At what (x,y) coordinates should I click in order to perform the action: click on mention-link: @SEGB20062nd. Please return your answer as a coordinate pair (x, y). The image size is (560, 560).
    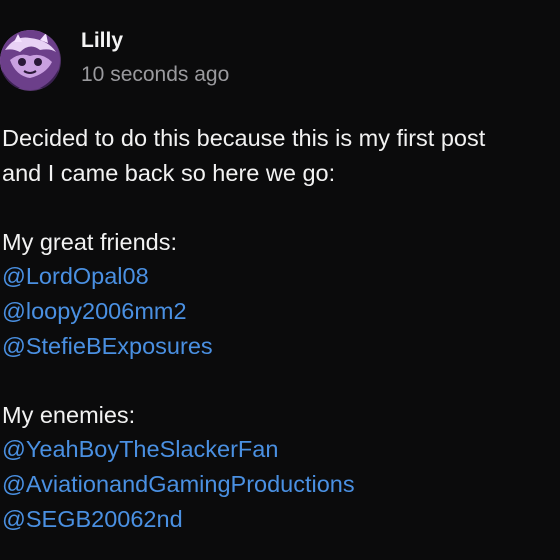
    Looking at the image, I should click on (281, 519).